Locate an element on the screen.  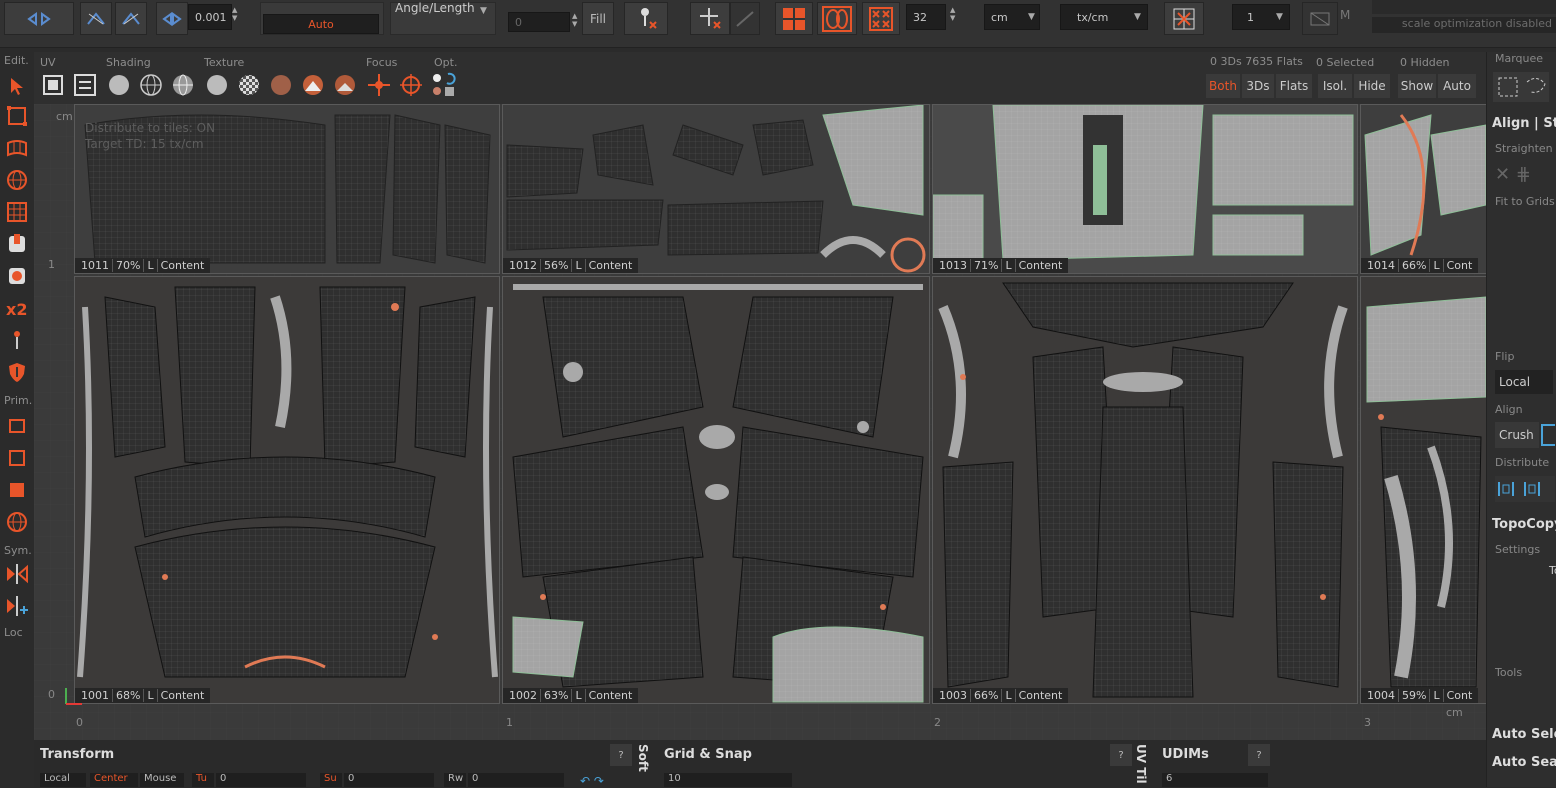
unfold-icon-button is located at coordinates (39, 18).